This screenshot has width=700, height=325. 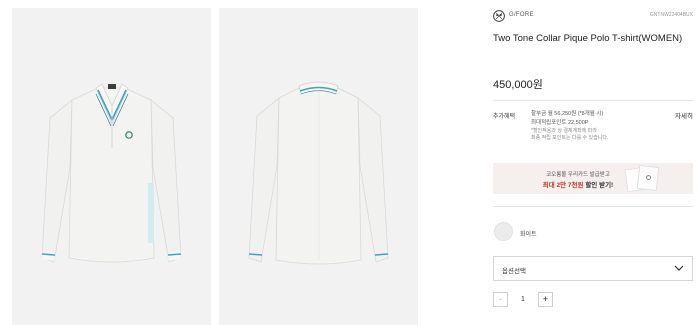 I want to click on max-points-text: 최대적립포인트 22,500P, so click(x=560, y=123).